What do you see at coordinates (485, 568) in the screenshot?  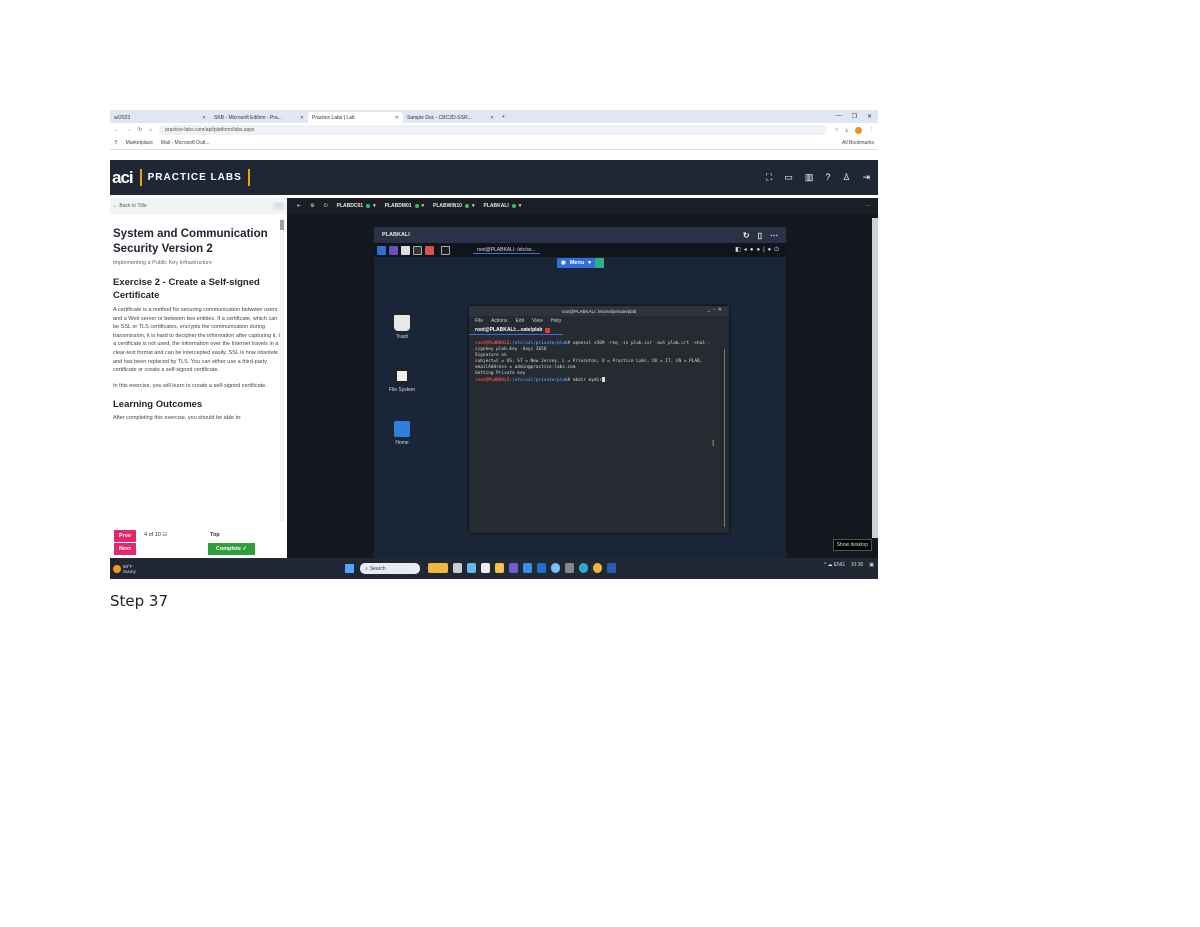 I see `store-icon` at bounding box center [485, 568].